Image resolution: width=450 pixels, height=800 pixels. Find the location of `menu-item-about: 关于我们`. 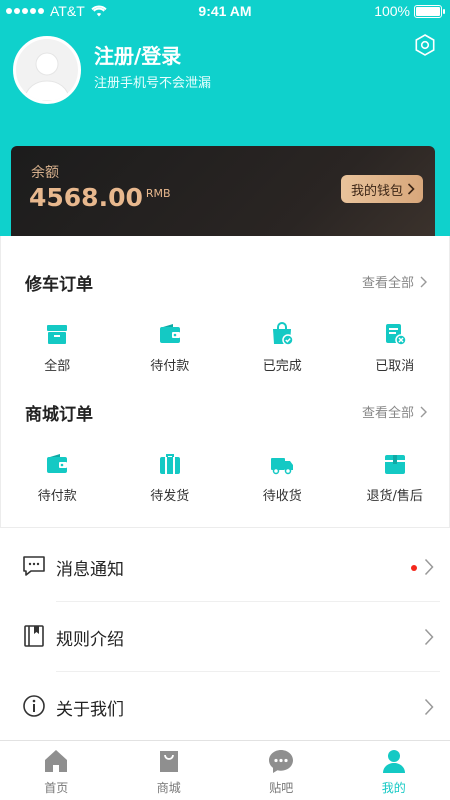

menu-item-about: 关于我们 is located at coordinates (225, 707).